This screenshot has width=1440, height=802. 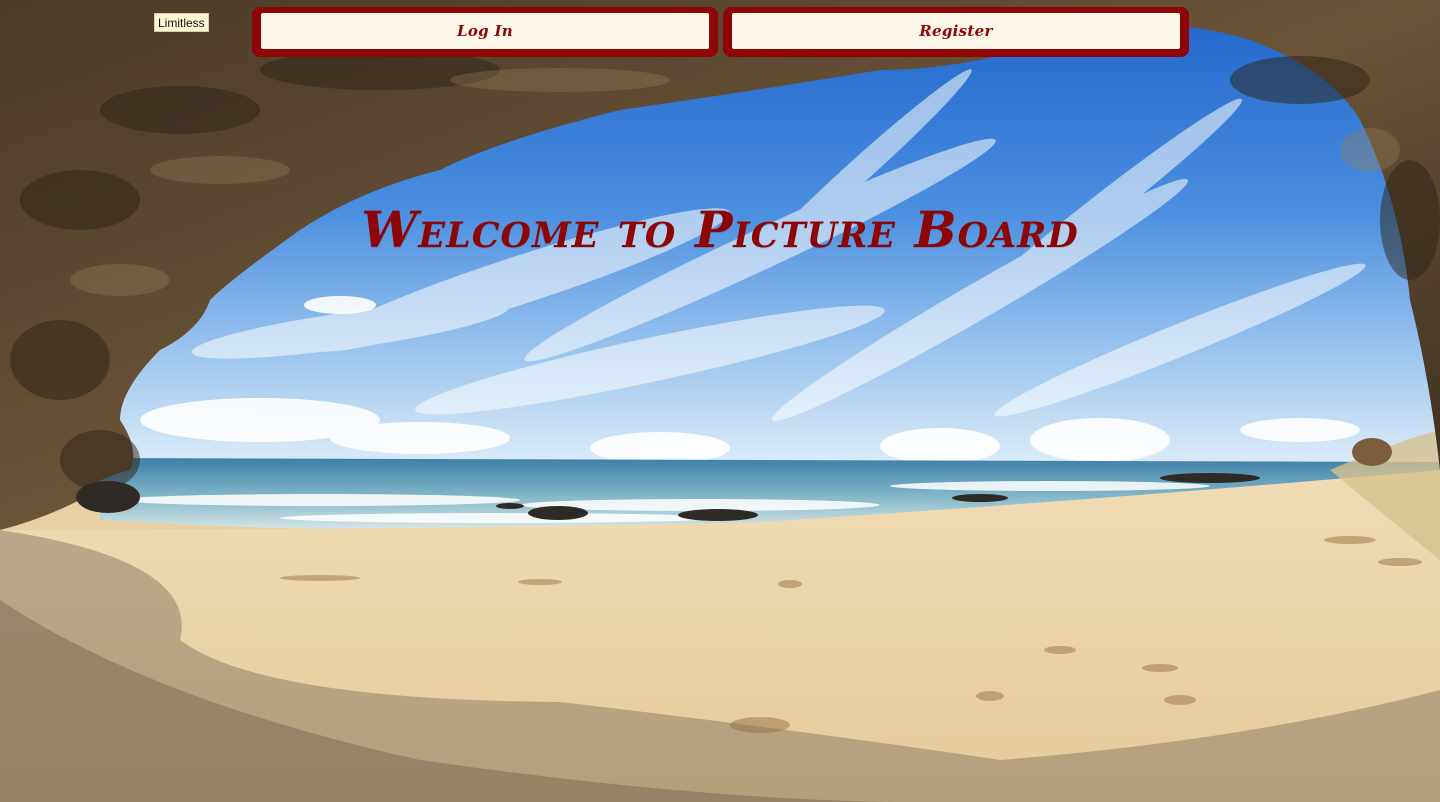 I want to click on register-button: Register, so click(x=956, y=32).